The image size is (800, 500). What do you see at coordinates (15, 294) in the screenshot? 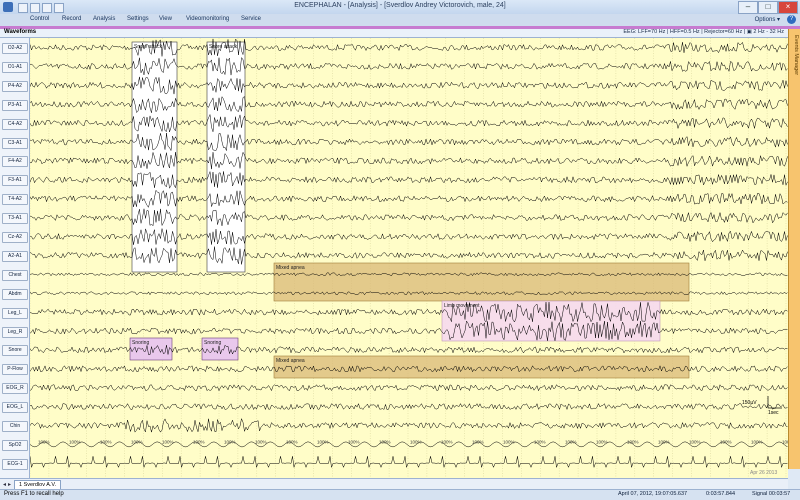
I see `channel-label: Abdm` at bounding box center [15, 294].